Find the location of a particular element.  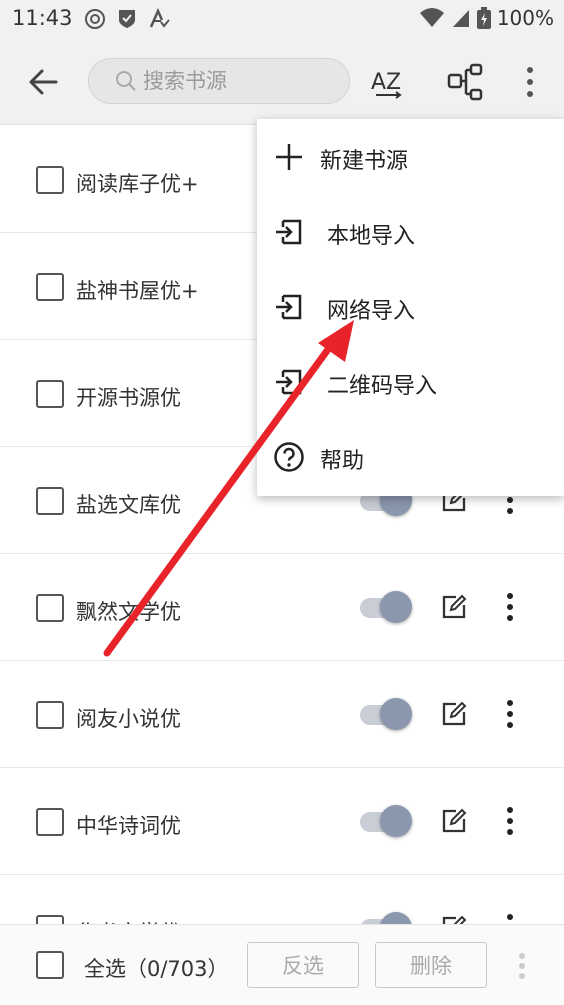

sort-az-icon: AZ is located at coordinates (388, 82).